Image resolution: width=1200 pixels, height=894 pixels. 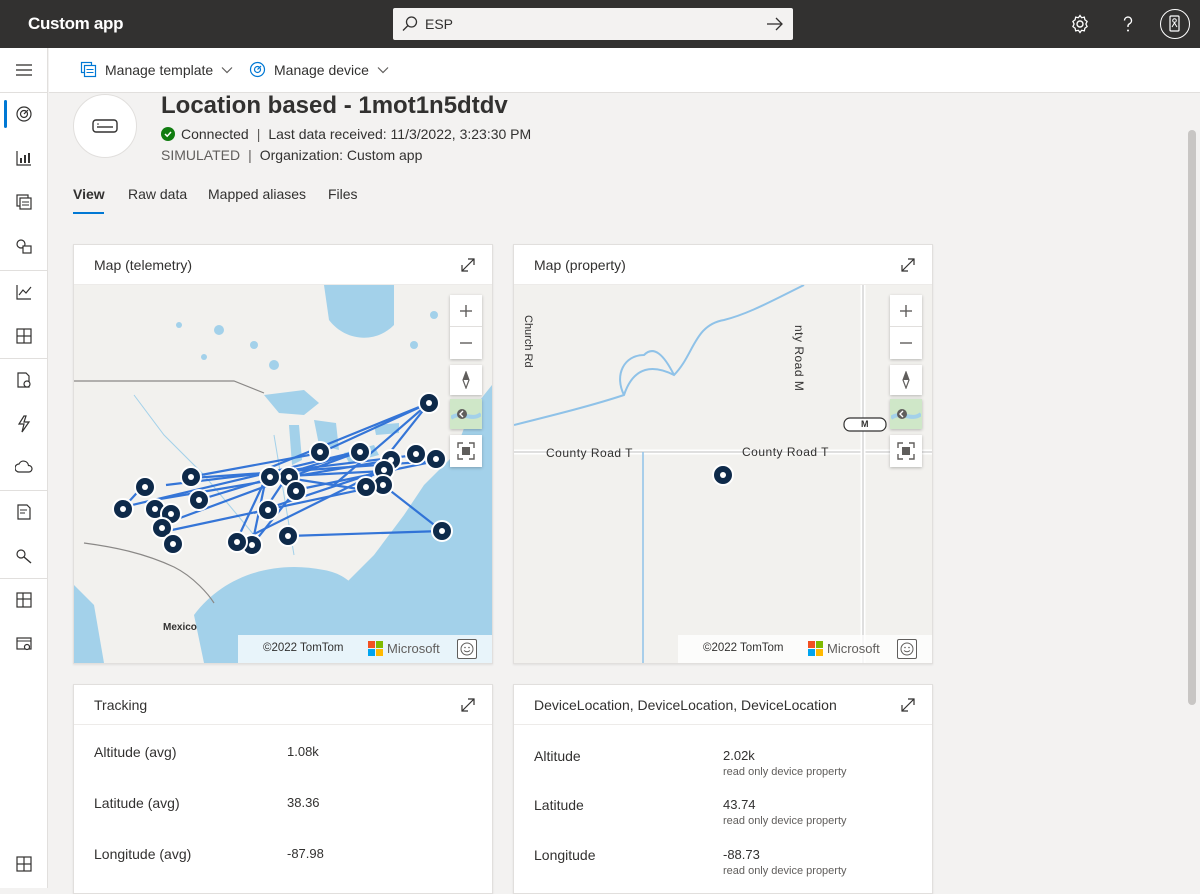 I want to click on property-label: Longitude, so click(x=565, y=855).